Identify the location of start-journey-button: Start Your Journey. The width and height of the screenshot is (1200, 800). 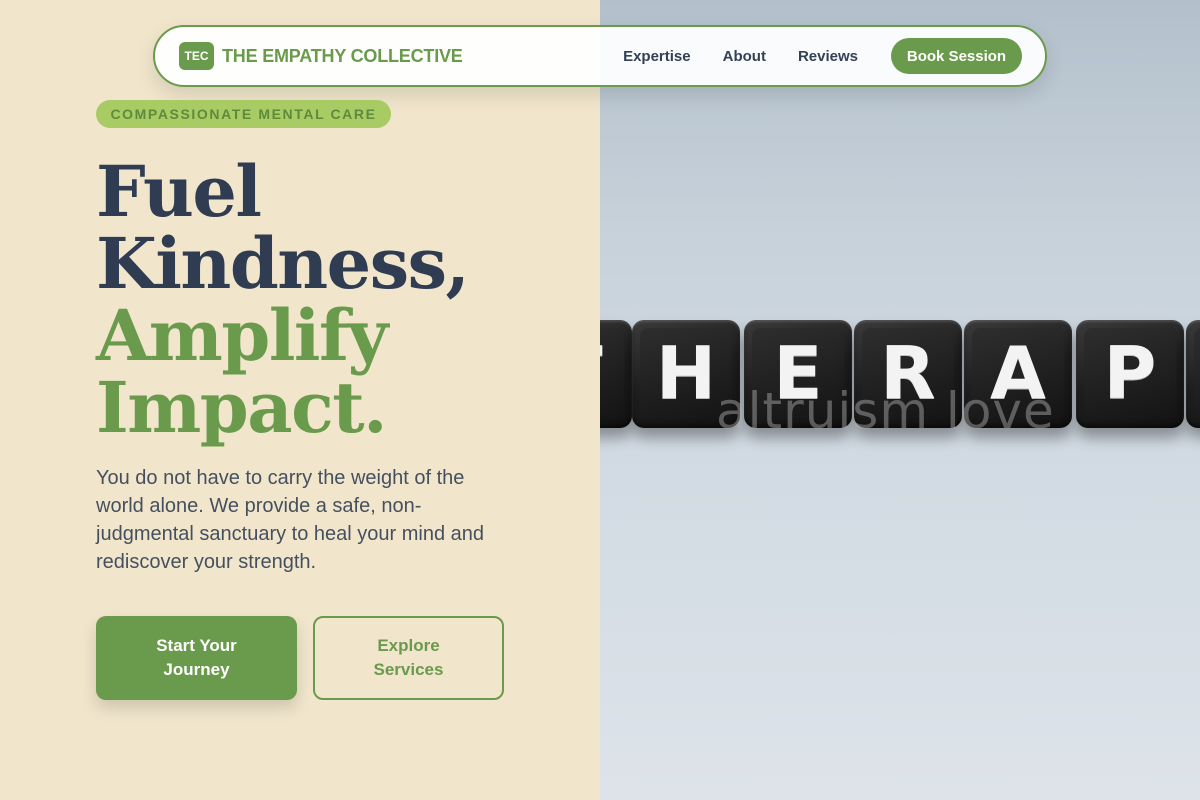
(196, 658).